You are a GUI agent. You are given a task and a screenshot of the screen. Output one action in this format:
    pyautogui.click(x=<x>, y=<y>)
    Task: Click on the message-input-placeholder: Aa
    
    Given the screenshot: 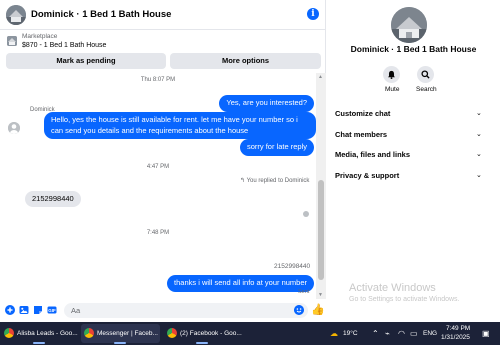 What is the action you would take?
    pyautogui.click(x=76, y=310)
    